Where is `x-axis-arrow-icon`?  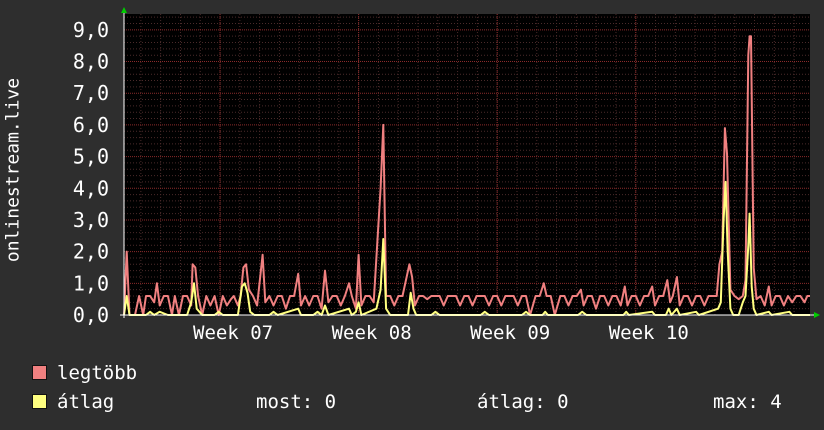
x-axis-arrow-icon is located at coordinates (817, 315).